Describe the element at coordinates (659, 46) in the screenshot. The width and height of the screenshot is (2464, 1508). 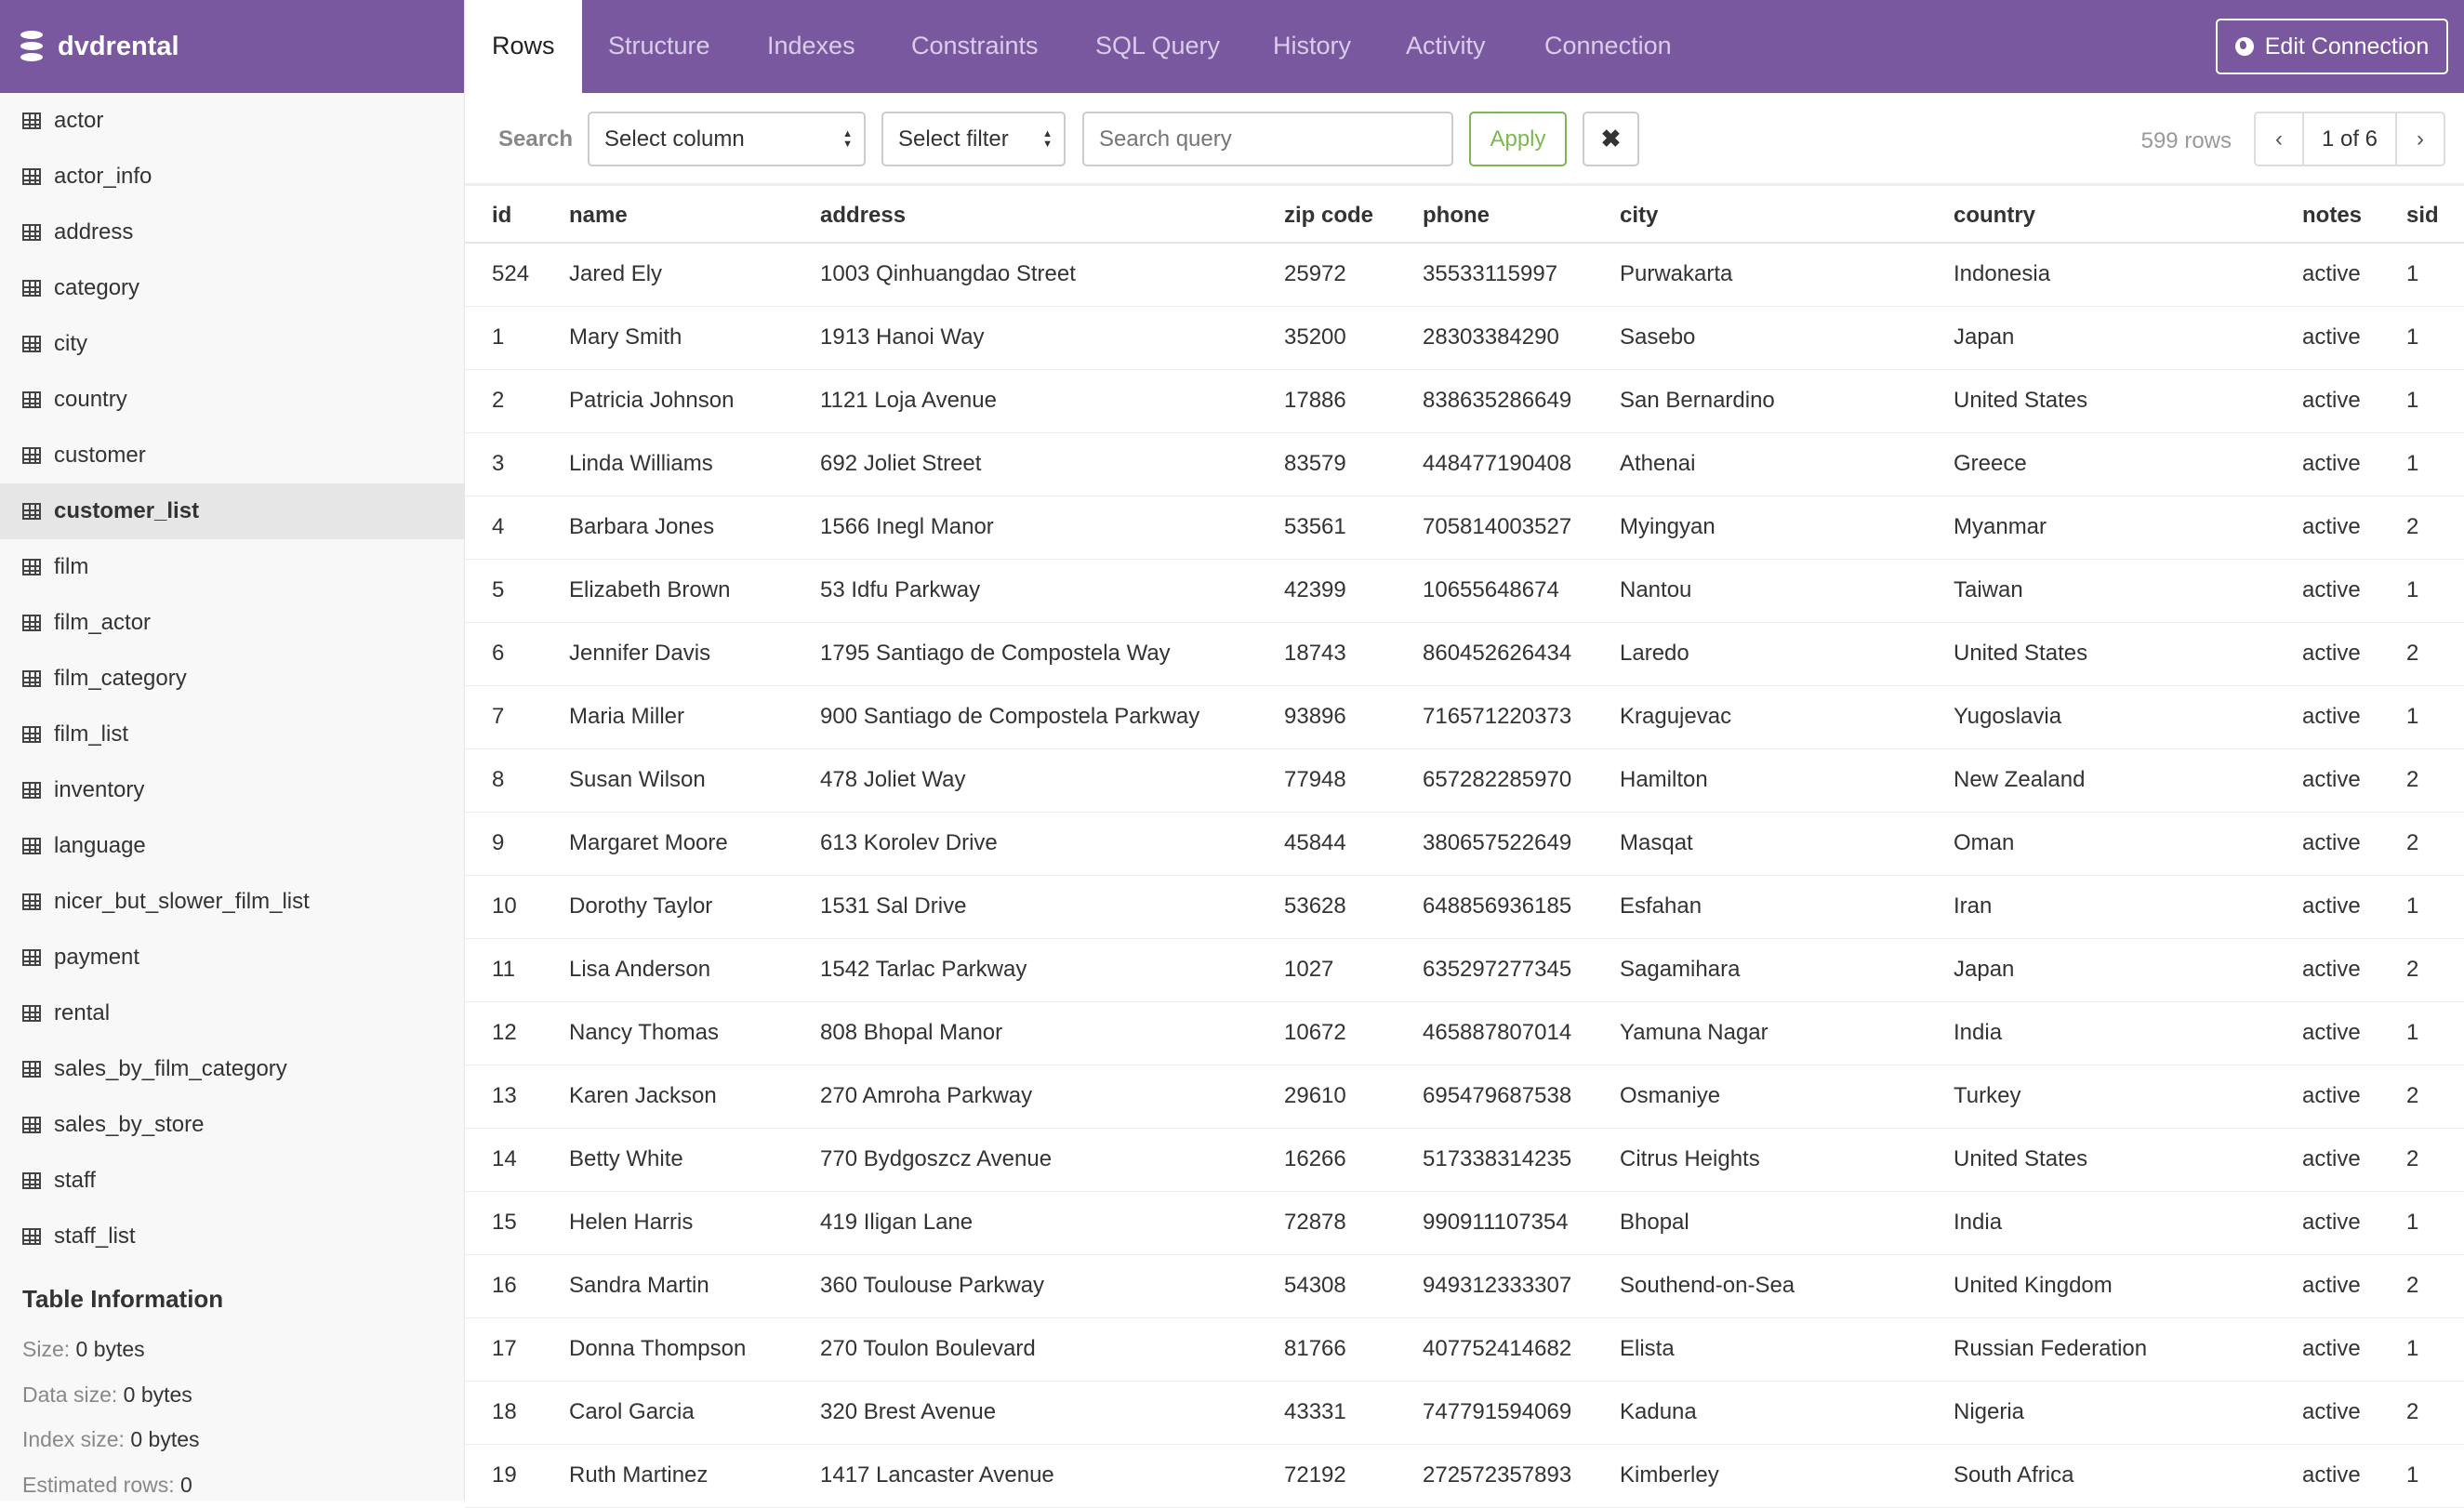
I see `tab-structure: Structure` at that location.